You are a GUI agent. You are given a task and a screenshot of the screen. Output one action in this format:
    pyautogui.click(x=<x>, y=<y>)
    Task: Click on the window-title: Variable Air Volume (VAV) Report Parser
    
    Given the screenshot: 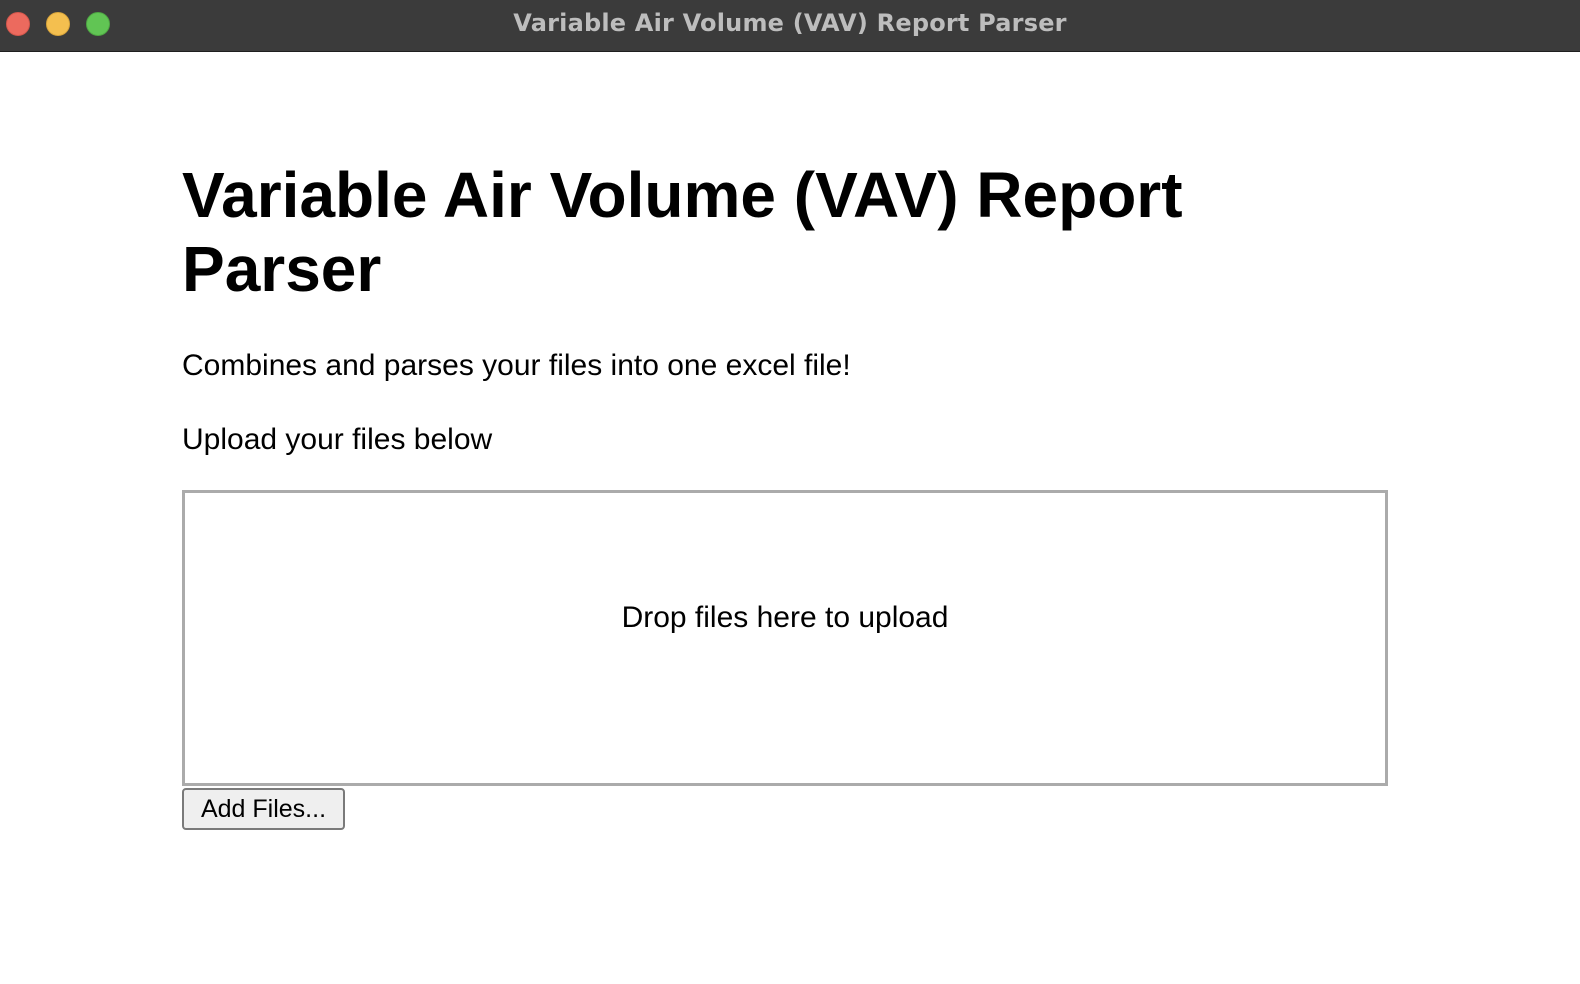 What is the action you would take?
    pyautogui.click(x=790, y=23)
    